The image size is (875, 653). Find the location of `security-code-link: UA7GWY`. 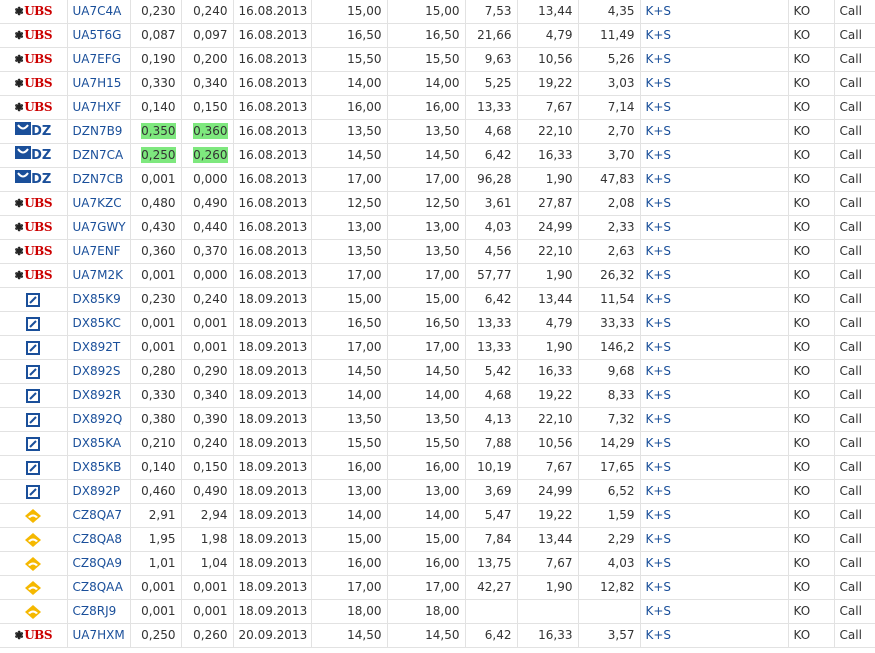

security-code-link: UA7GWY is located at coordinates (99, 227).